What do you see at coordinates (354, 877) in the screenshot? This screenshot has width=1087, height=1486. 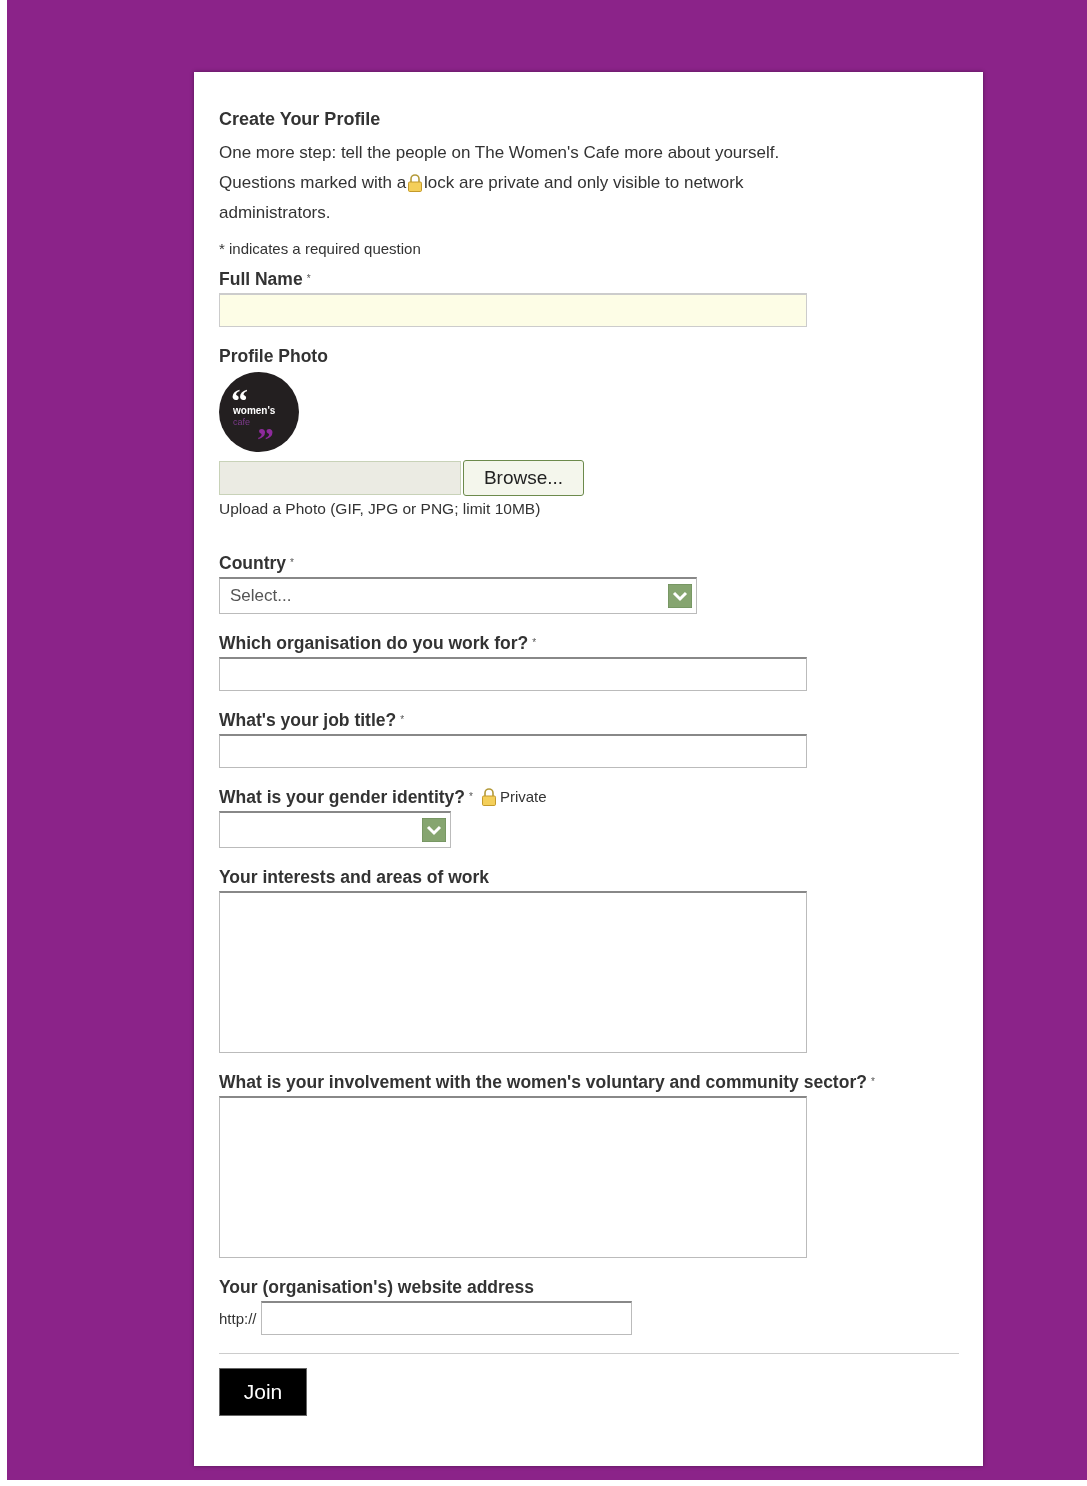 I see `field-label: Your interests and areas of work` at bounding box center [354, 877].